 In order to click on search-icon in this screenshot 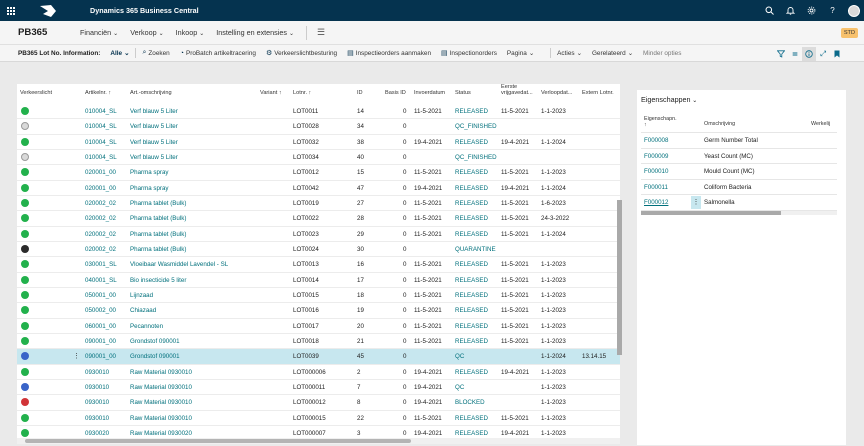, I will do `click(769, 10)`.